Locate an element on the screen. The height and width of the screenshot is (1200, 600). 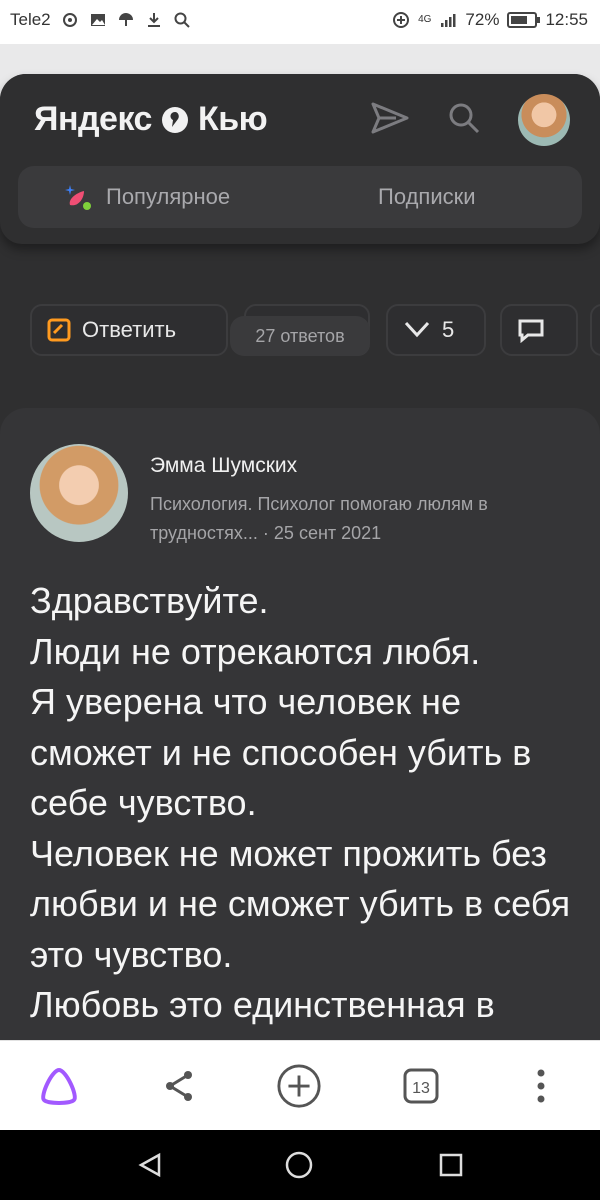
send-button is located at coordinates (390, 118).